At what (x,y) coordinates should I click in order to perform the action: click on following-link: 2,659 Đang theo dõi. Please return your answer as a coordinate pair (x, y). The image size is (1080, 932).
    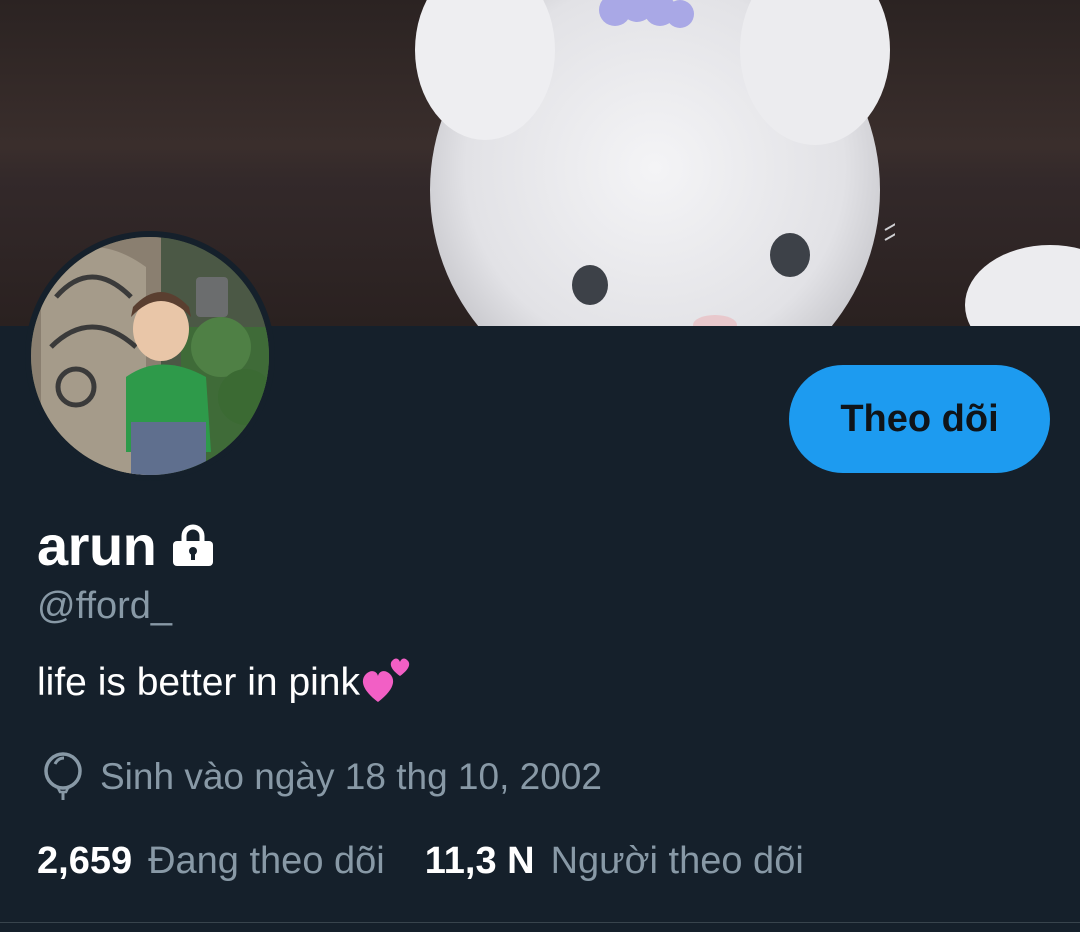
    Looking at the image, I should click on (211, 861).